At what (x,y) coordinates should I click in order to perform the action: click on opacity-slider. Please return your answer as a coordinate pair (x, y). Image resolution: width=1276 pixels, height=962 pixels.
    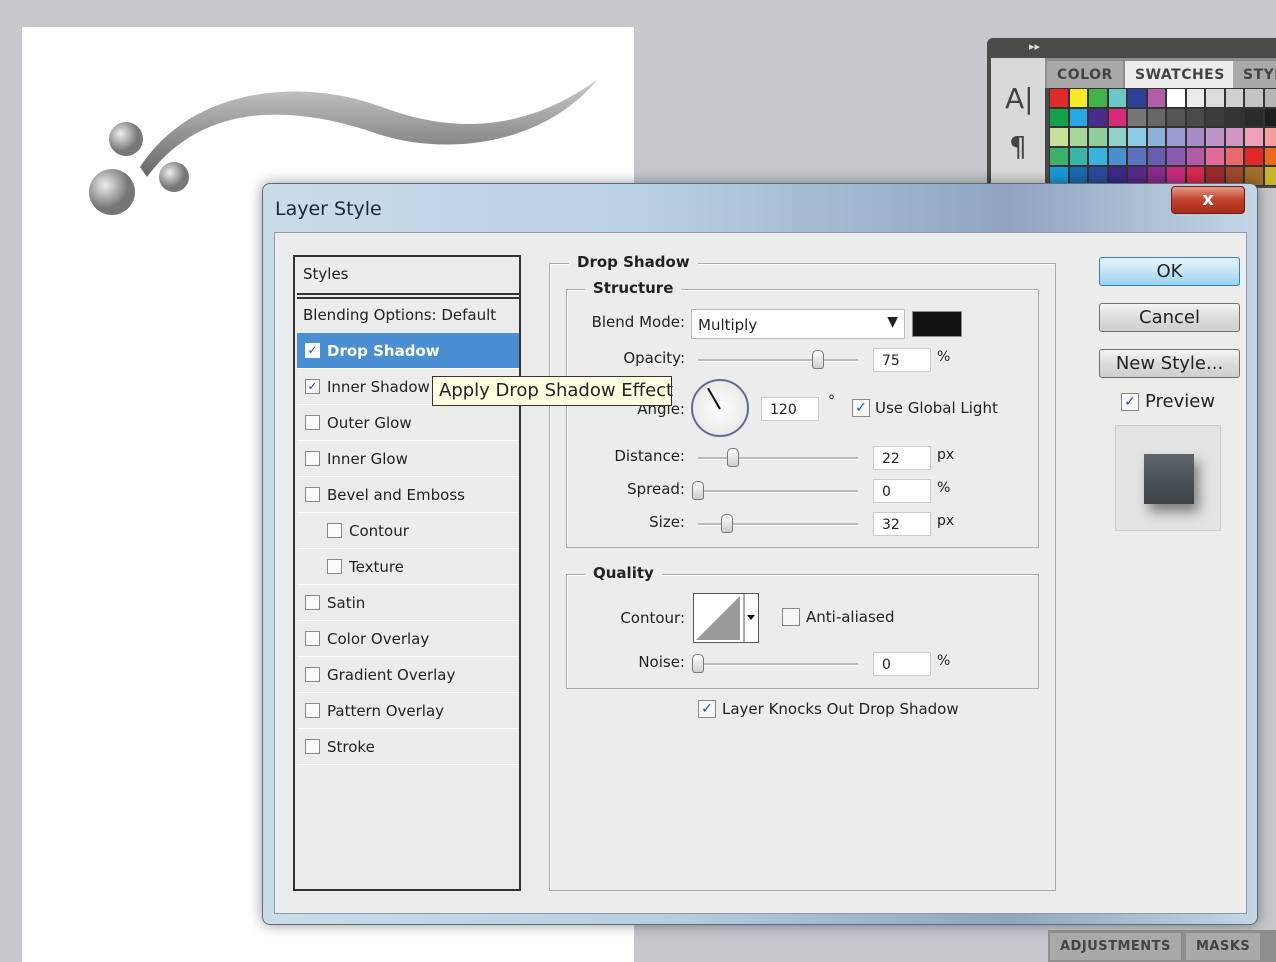
    Looking at the image, I should click on (778, 359).